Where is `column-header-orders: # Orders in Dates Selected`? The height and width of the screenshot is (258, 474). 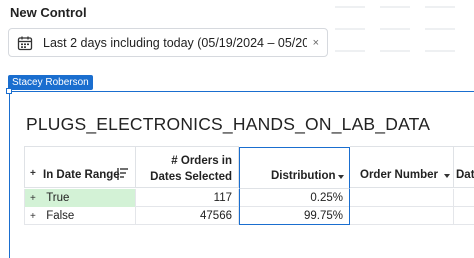
column-header-orders: # Orders in Dates Selected is located at coordinates (187, 167).